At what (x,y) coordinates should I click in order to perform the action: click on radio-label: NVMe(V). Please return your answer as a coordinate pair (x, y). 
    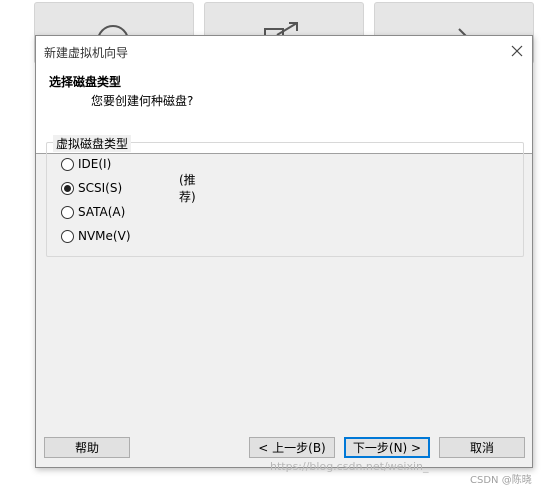
    Looking at the image, I should click on (104, 236).